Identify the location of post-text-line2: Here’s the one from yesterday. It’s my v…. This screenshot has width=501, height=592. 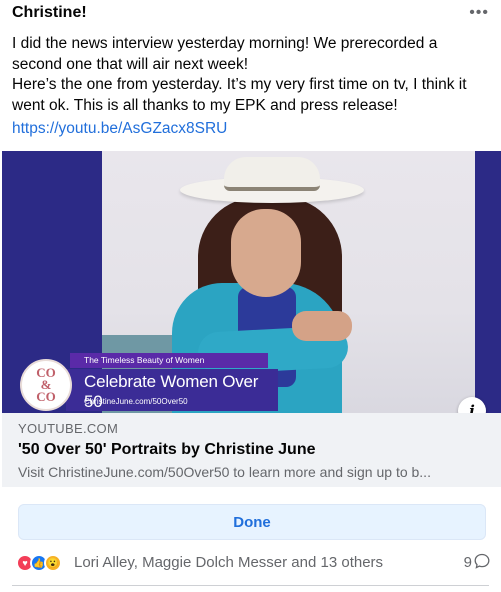
(239, 95).